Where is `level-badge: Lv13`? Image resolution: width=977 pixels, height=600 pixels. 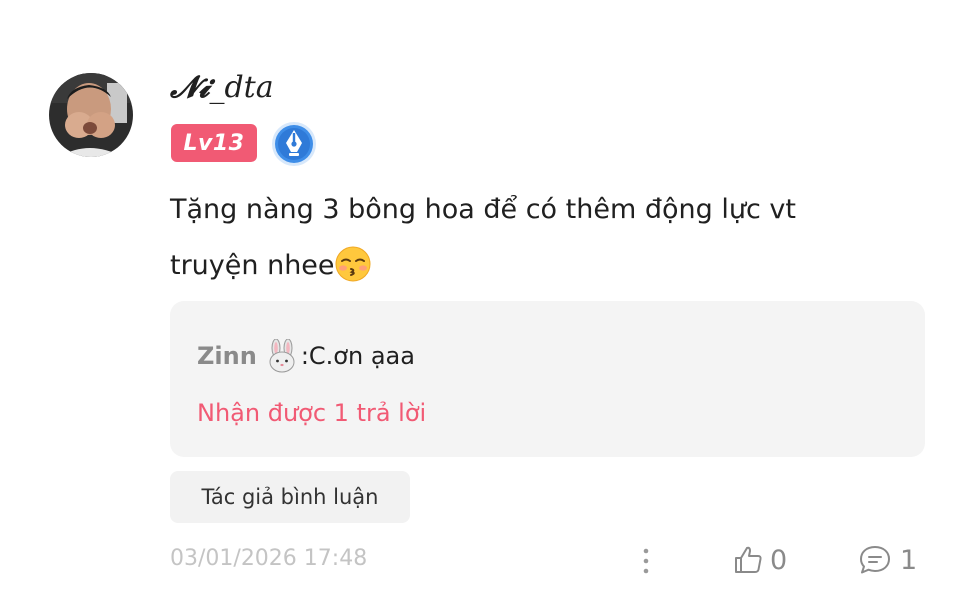
level-badge: Lv13 is located at coordinates (214, 143).